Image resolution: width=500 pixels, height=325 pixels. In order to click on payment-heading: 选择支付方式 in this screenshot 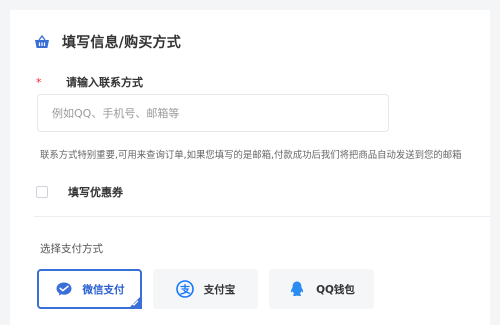, I will do `click(71, 249)`.